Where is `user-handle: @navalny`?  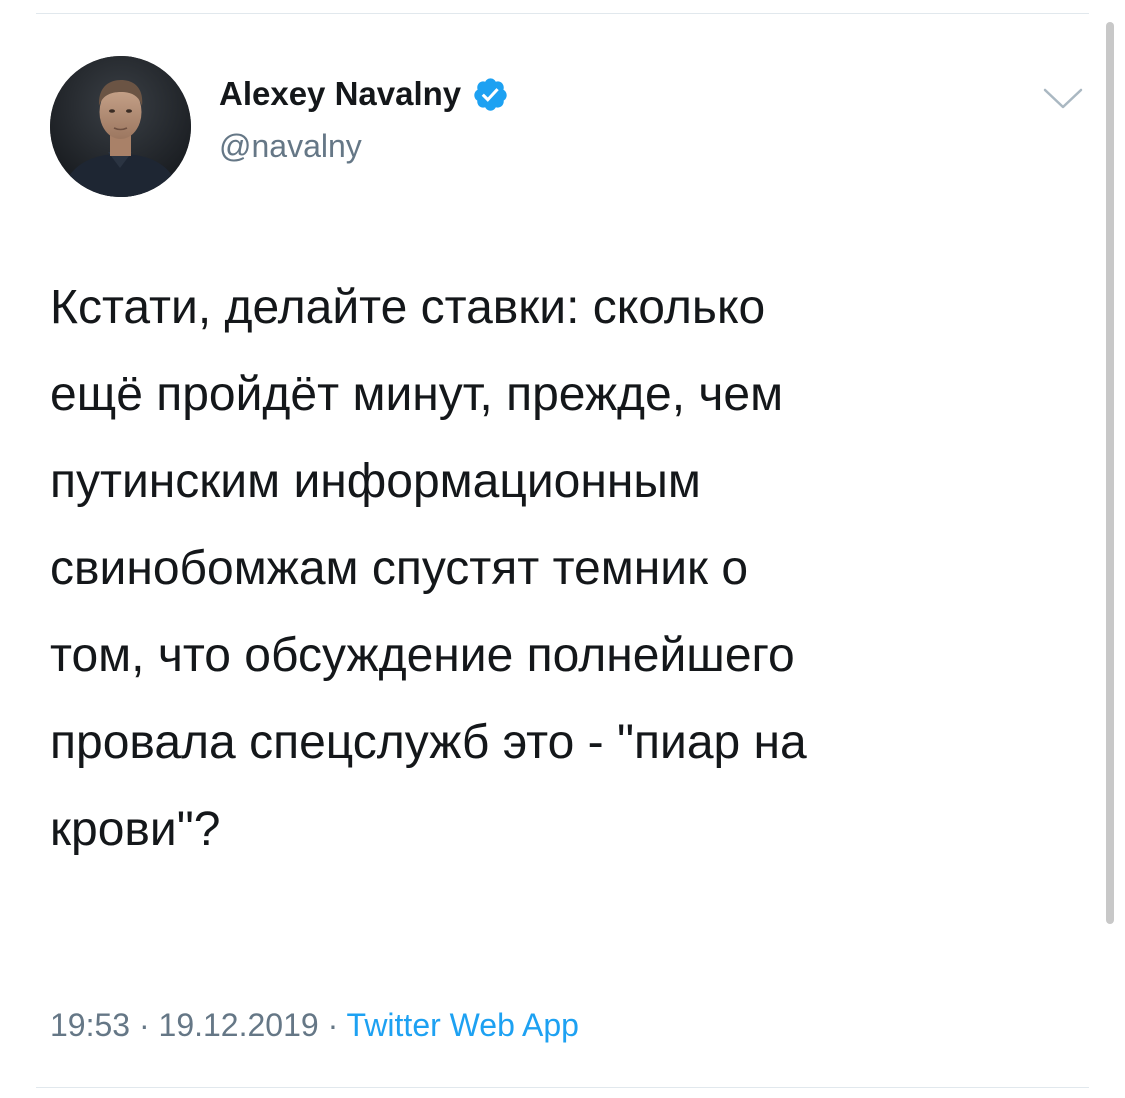 user-handle: @navalny is located at coordinates (290, 146).